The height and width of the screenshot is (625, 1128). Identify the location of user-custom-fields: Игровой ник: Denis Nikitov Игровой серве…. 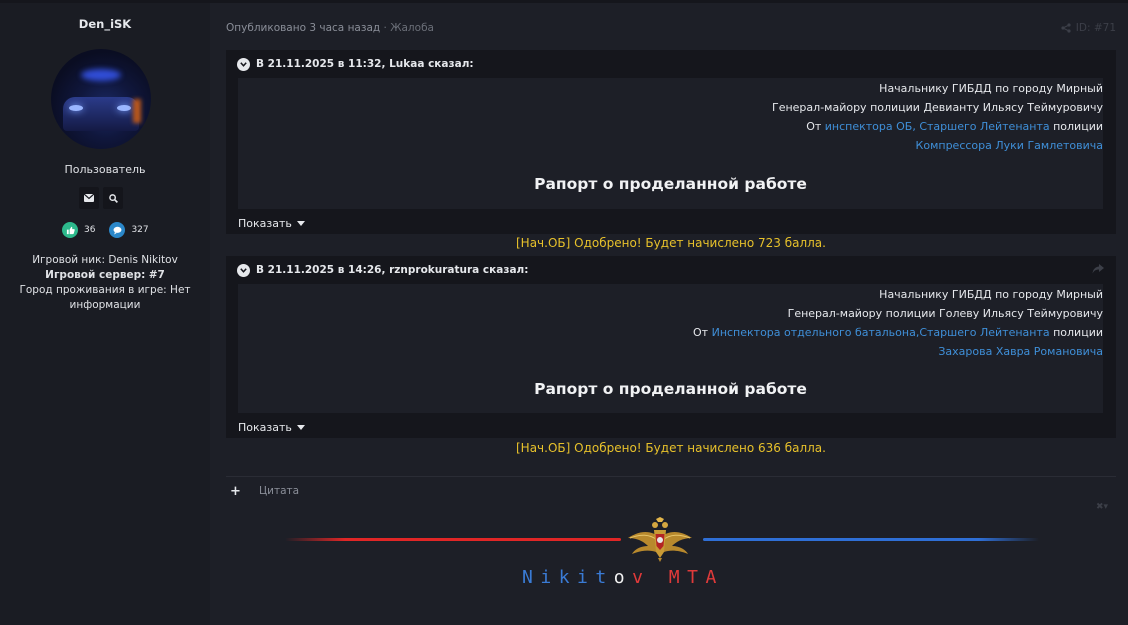
(105, 283).